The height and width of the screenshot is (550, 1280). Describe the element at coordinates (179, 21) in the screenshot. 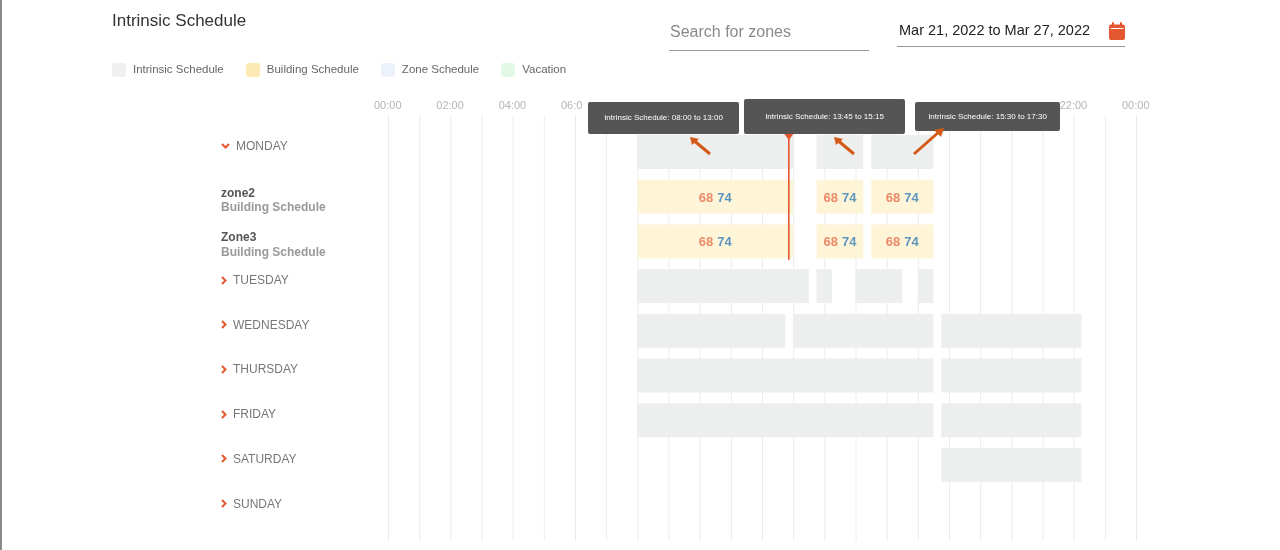

I see `page-title: Intrinsic Schedule` at that location.